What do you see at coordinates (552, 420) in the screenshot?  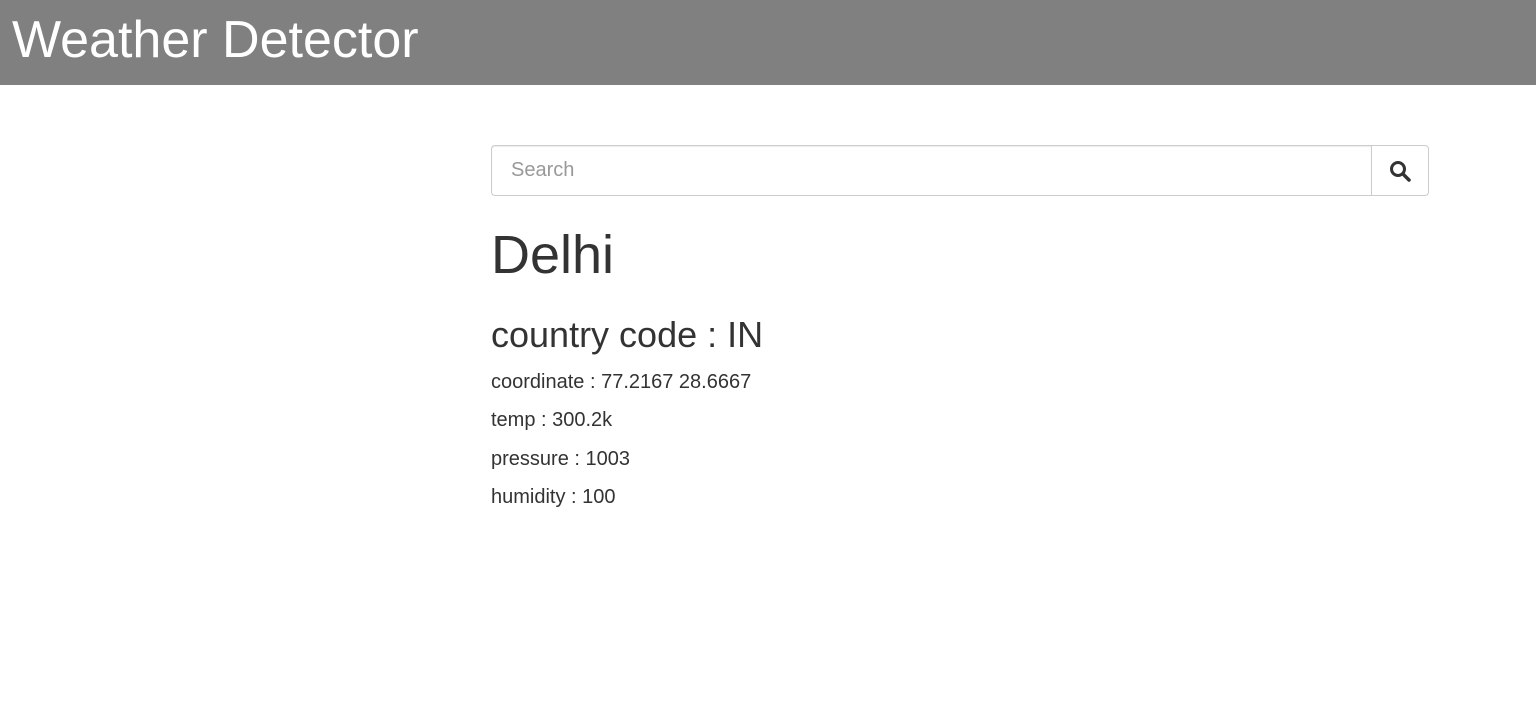 I see `temp-text: temp : 300.2k` at bounding box center [552, 420].